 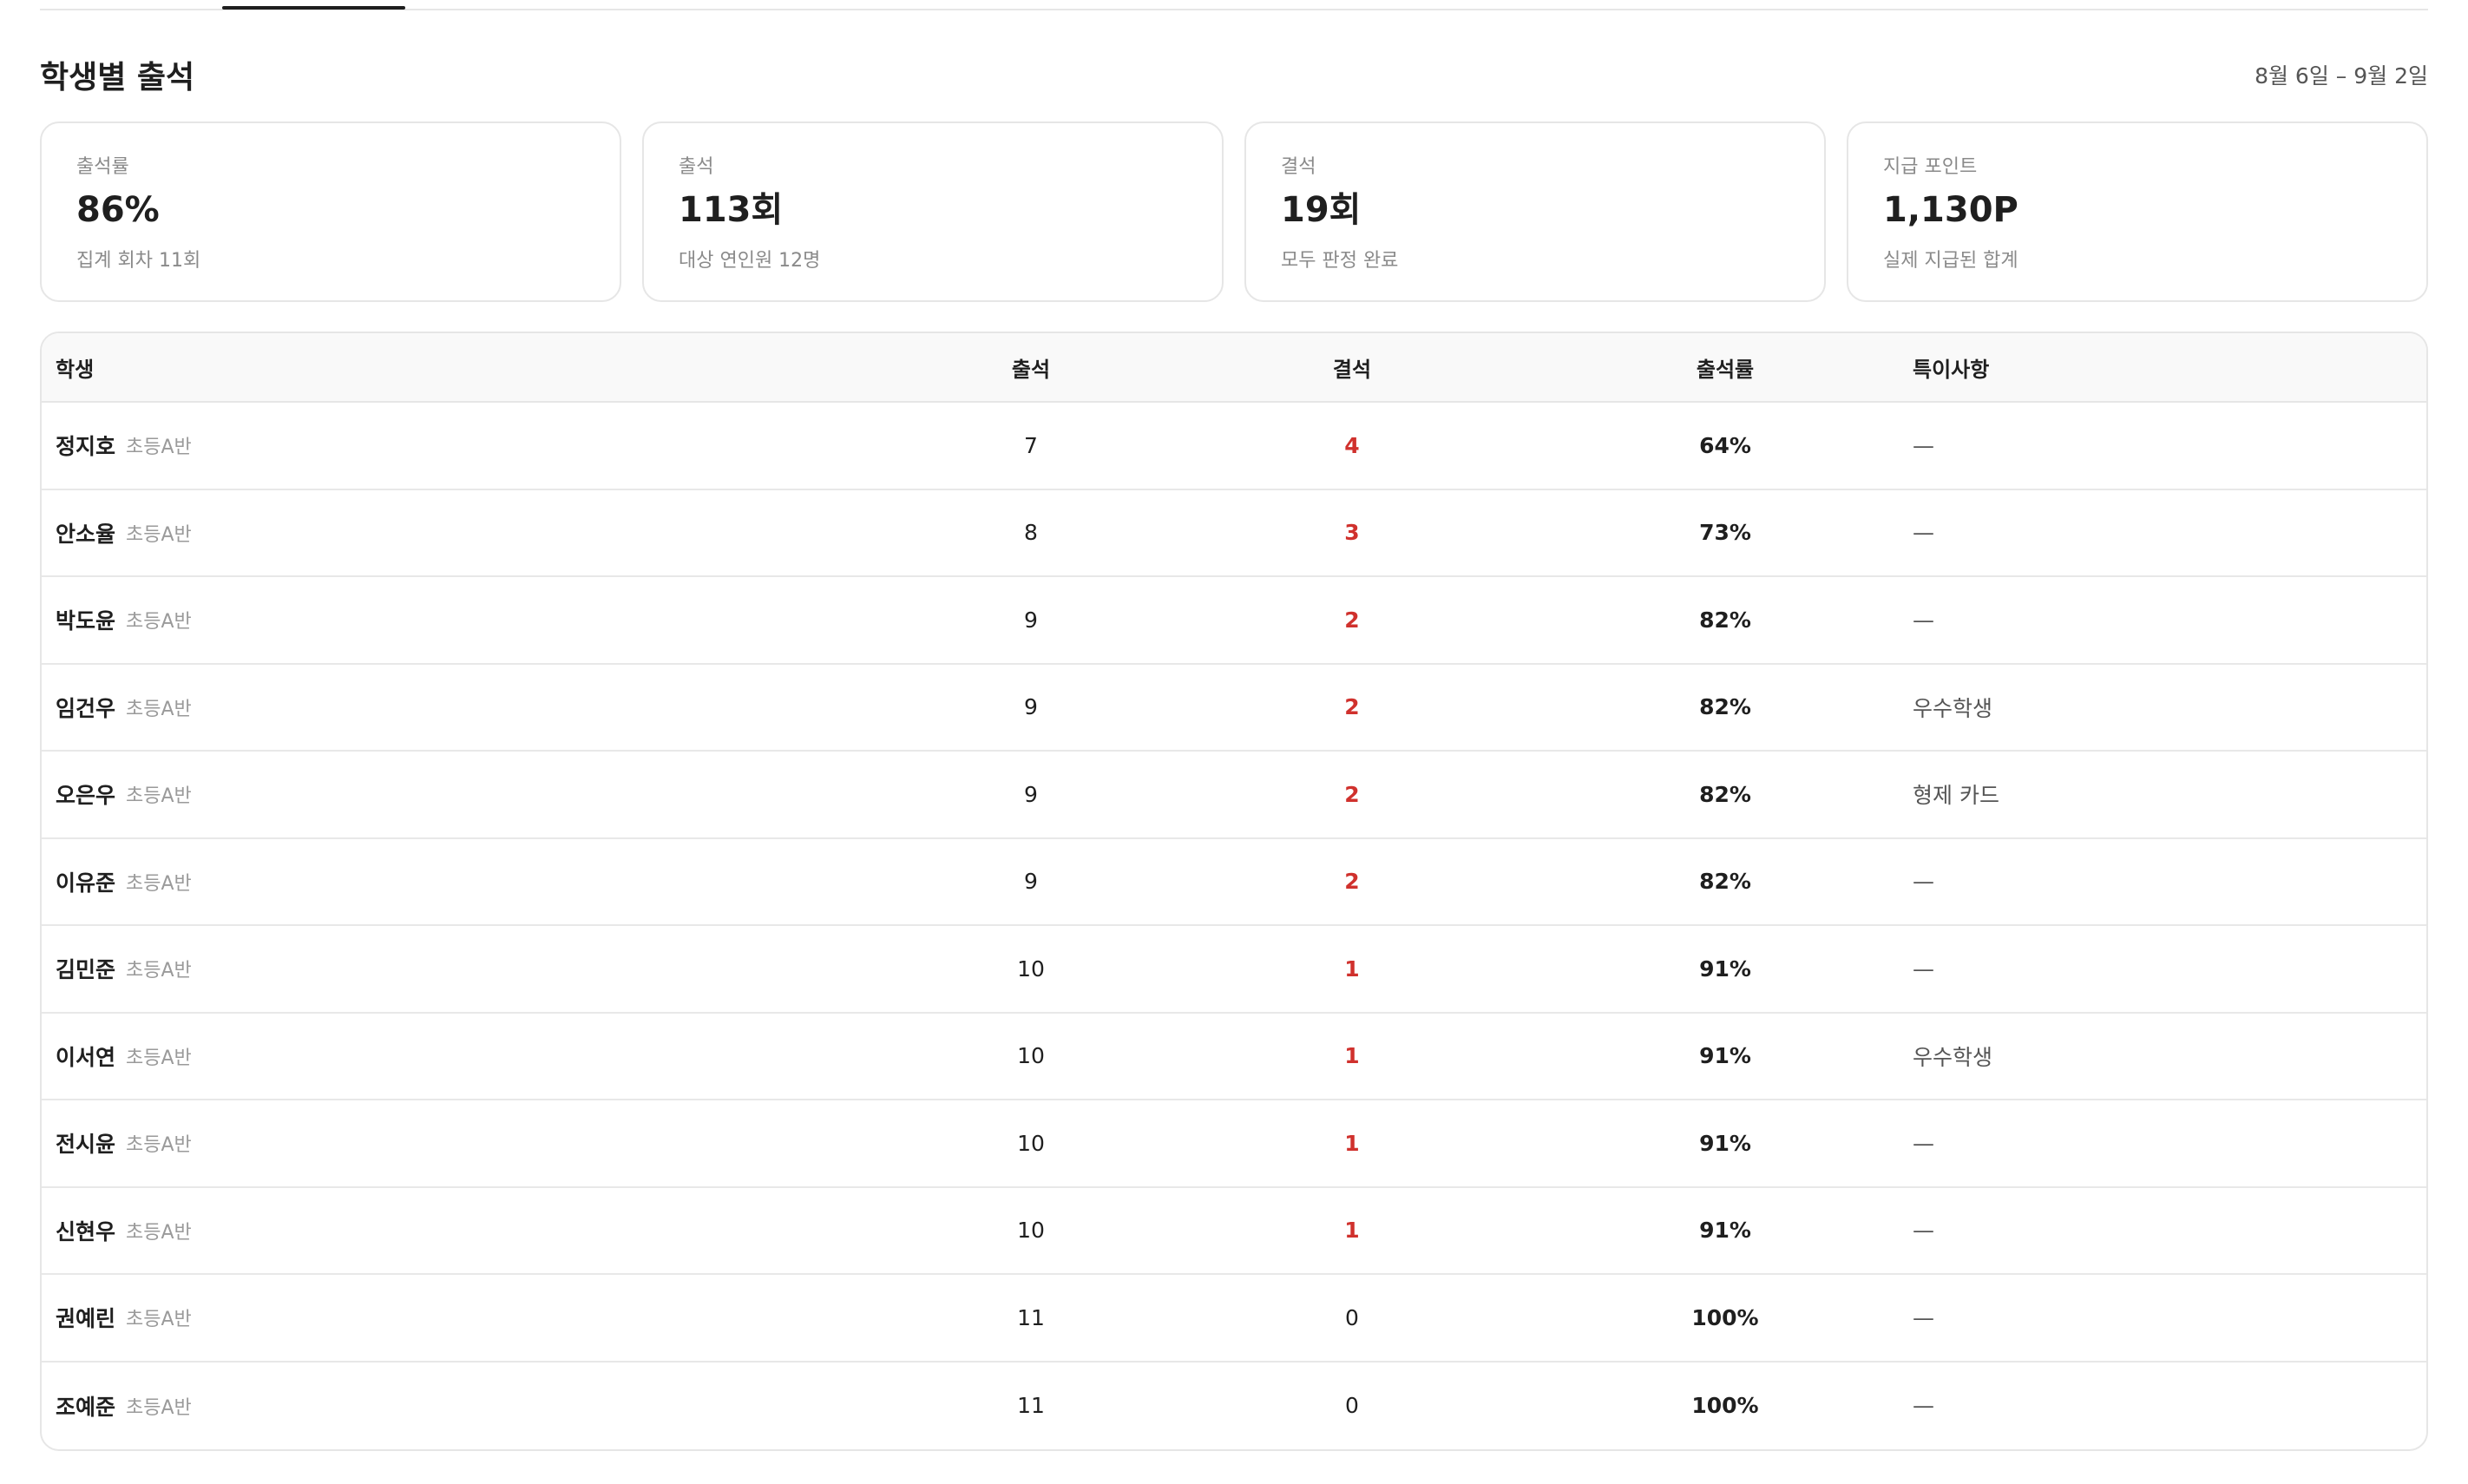 I want to click on card-label: 결석, so click(x=1298, y=167).